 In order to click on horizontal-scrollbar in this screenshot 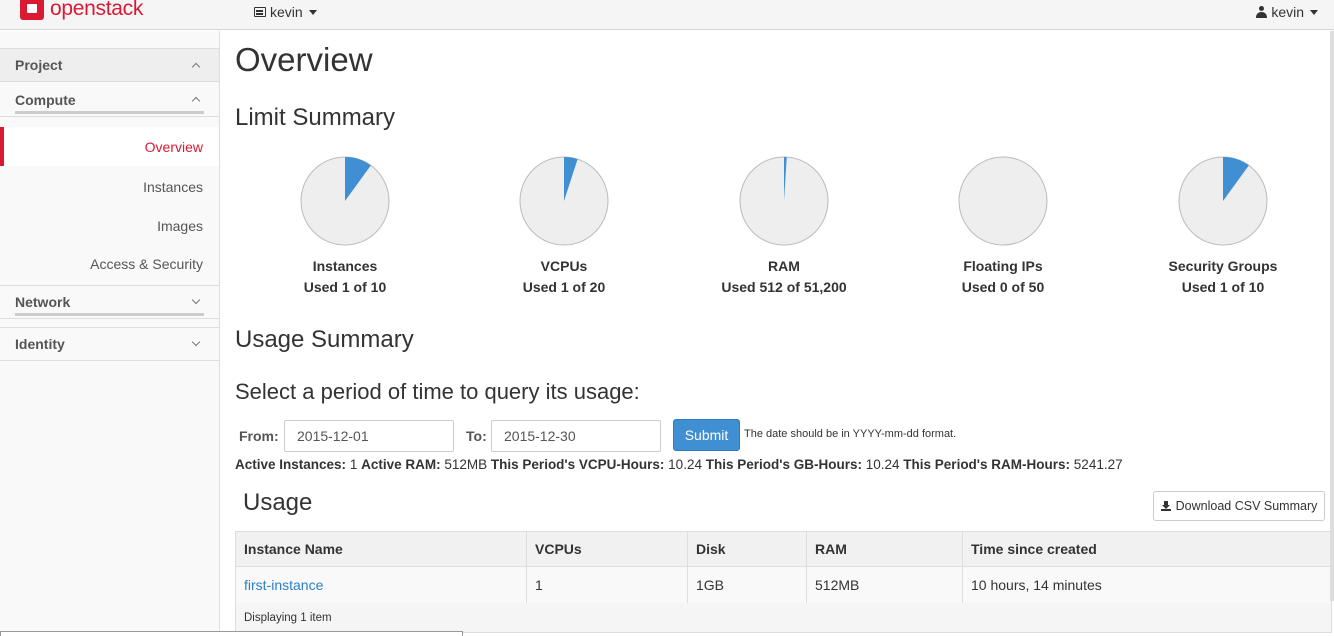, I will do `click(231, 633)`.